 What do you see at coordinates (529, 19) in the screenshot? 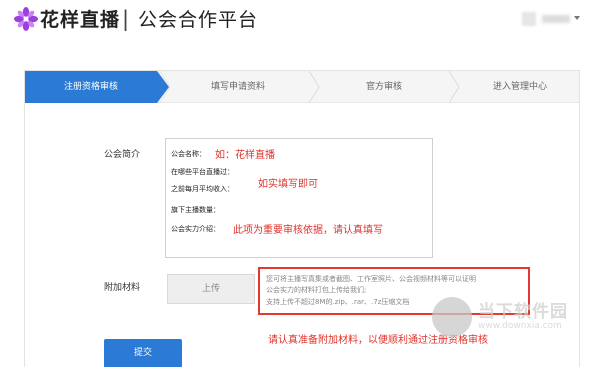
I see `avatar` at bounding box center [529, 19].